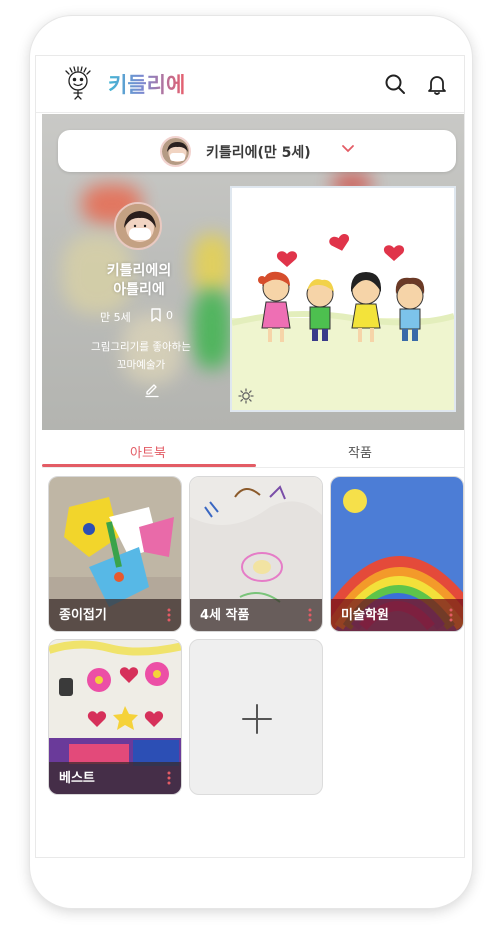 This screenshot has height=930, width=500. What do you see at coordinates (365, 615) in the screenshot?
I see `album-title: 미술학원` at bounding box center [365, 615].